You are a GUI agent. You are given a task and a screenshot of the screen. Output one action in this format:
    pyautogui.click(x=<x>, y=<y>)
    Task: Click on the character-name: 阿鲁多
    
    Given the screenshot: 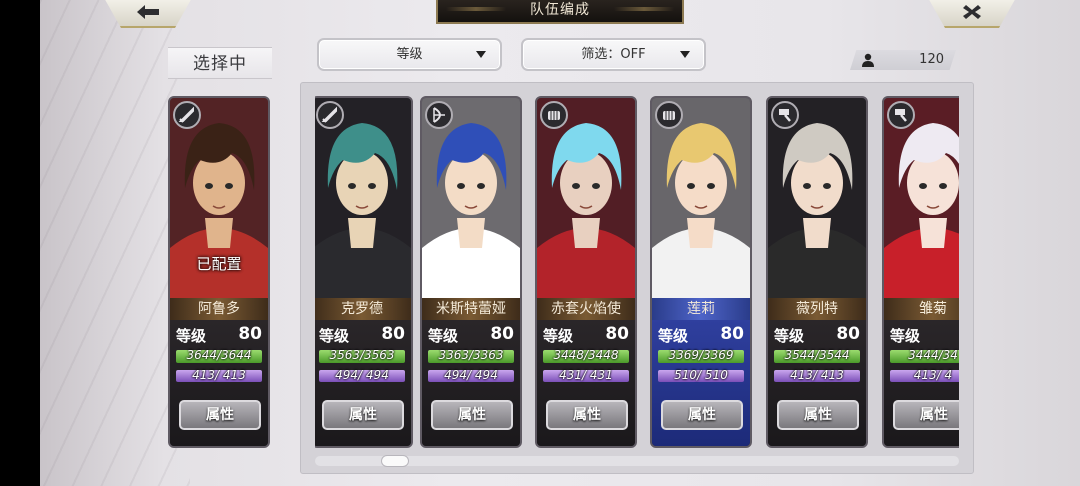 What is the action you would take?
    pyautogui.click(x=219, y=309)
    